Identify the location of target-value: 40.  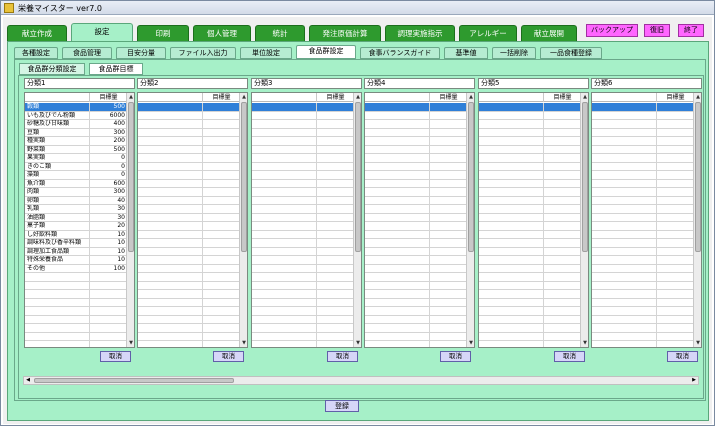
(108, 200).